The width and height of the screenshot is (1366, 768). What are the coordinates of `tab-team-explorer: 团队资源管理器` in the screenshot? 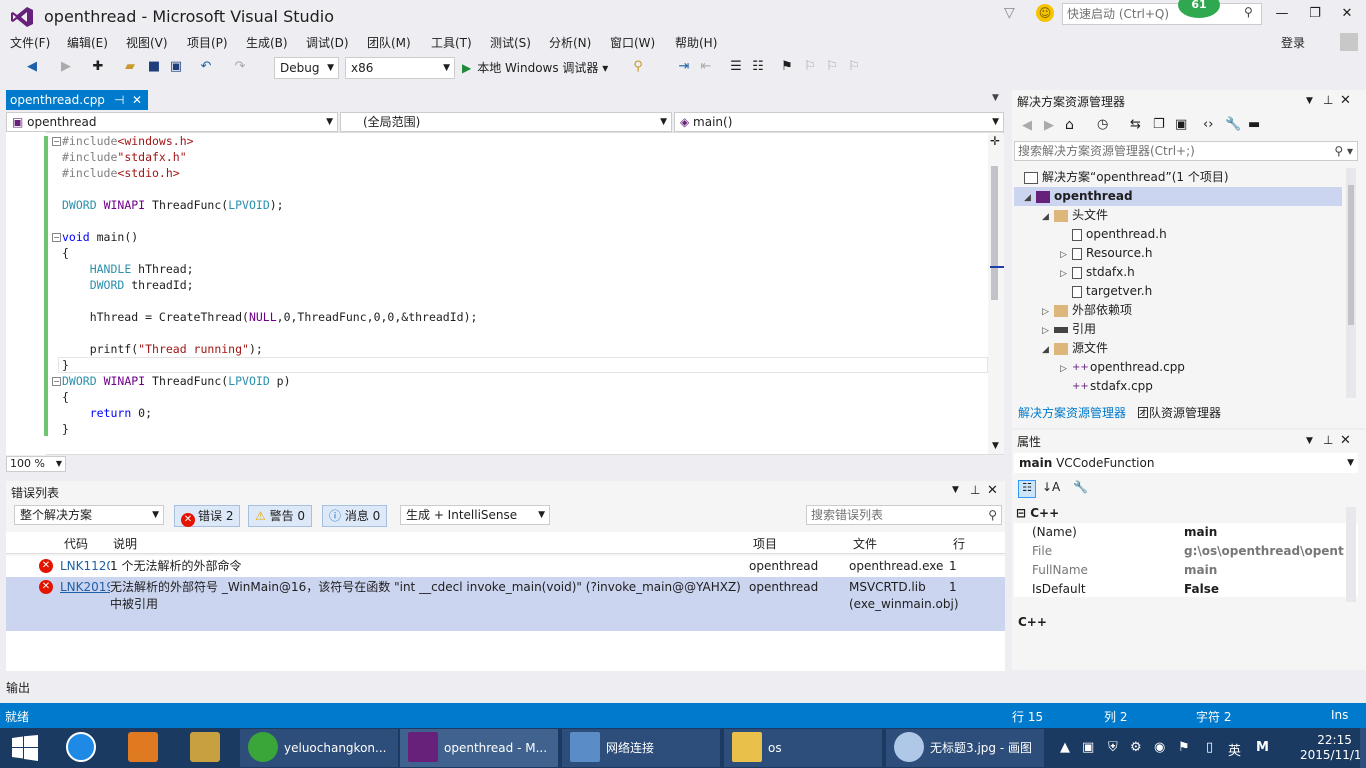 It's located at (1179, 412).